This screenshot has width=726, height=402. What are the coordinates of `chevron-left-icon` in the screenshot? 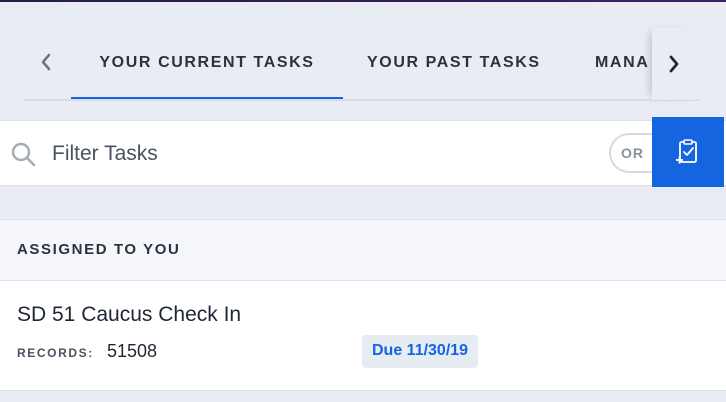 It's located at (46, 62).